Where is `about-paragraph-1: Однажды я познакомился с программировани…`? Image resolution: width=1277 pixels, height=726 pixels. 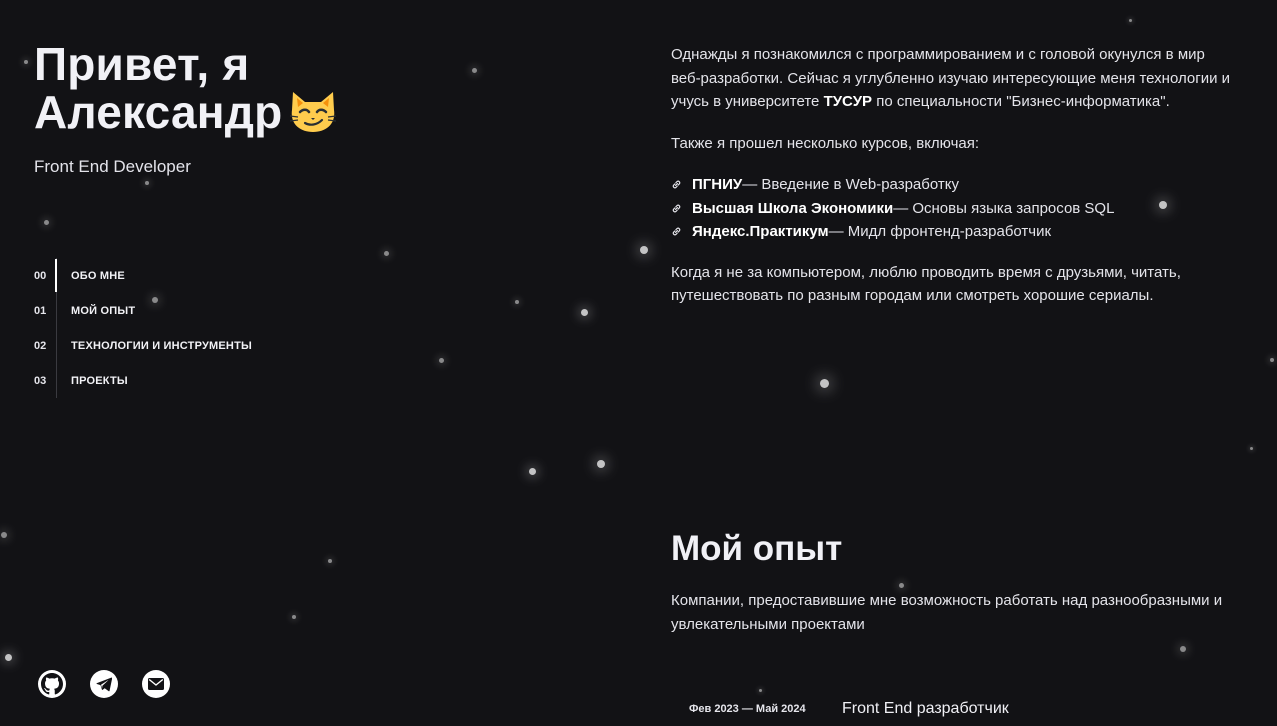
about-paragraph-1: Однажды я познакомился с программировани… is located at coordinates (951, 78).